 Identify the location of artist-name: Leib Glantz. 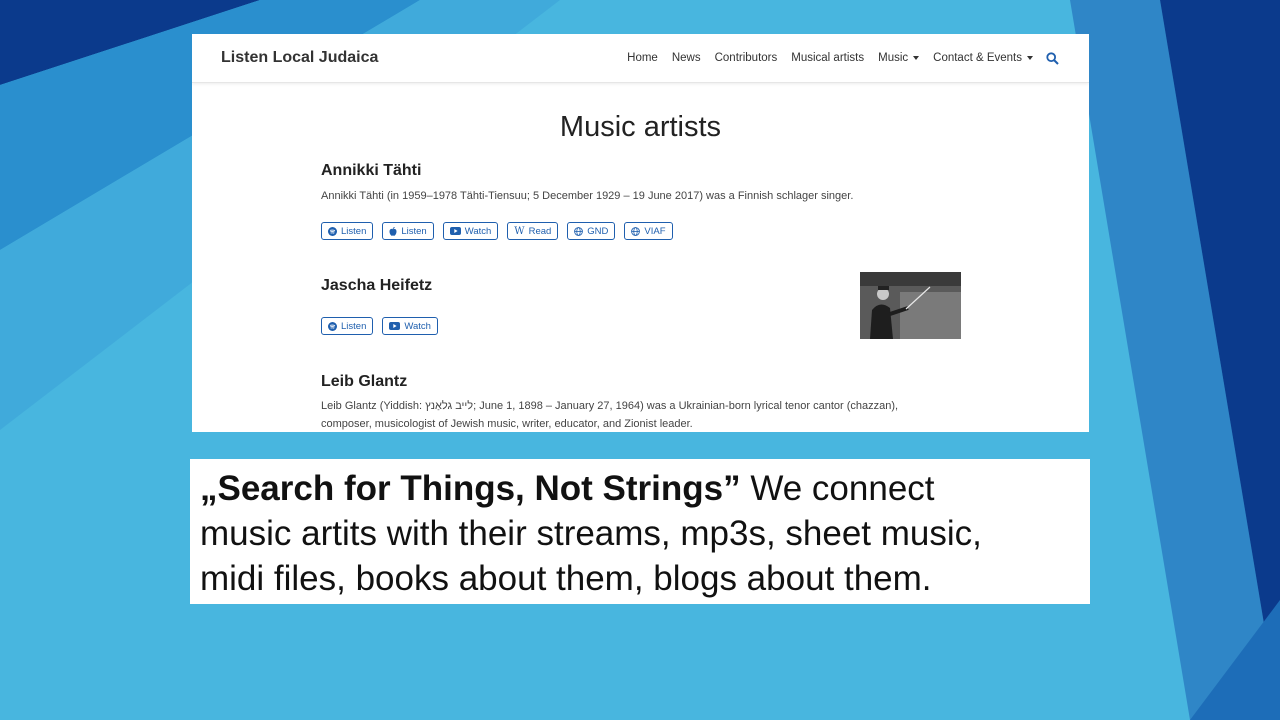
(641, 382).